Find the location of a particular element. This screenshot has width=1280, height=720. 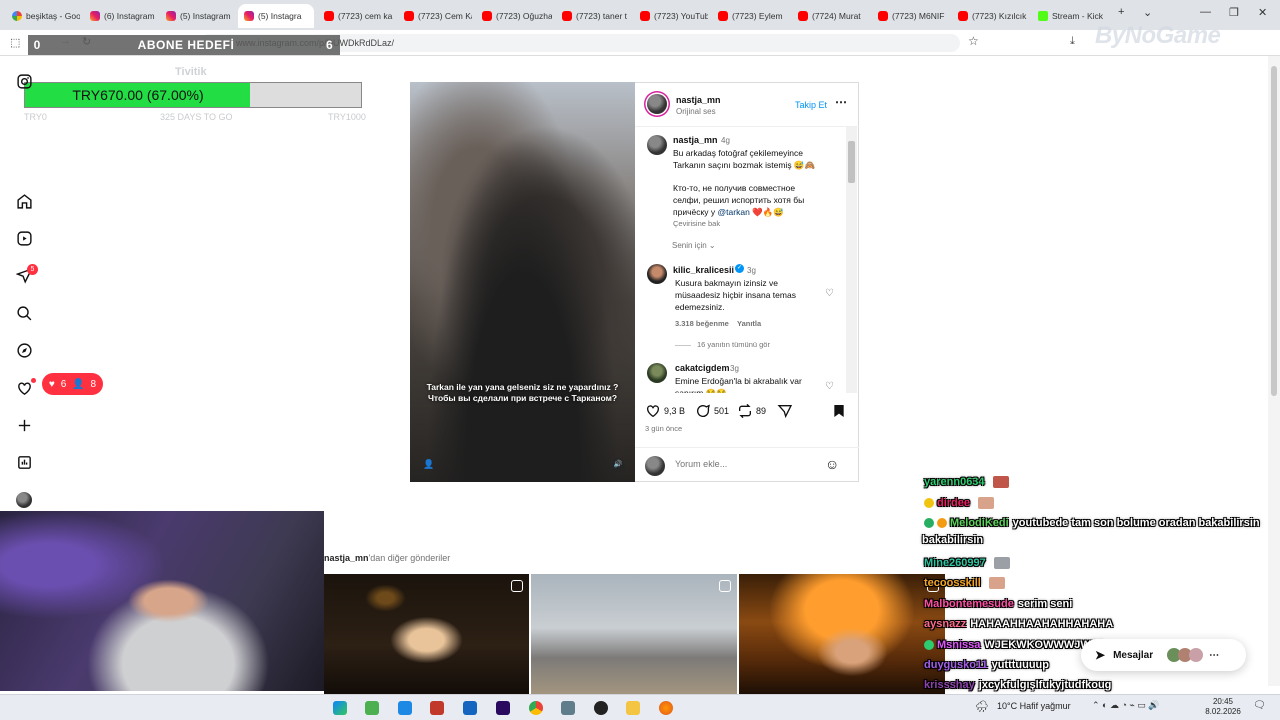

home-icon is located at coordinates (24, 201).